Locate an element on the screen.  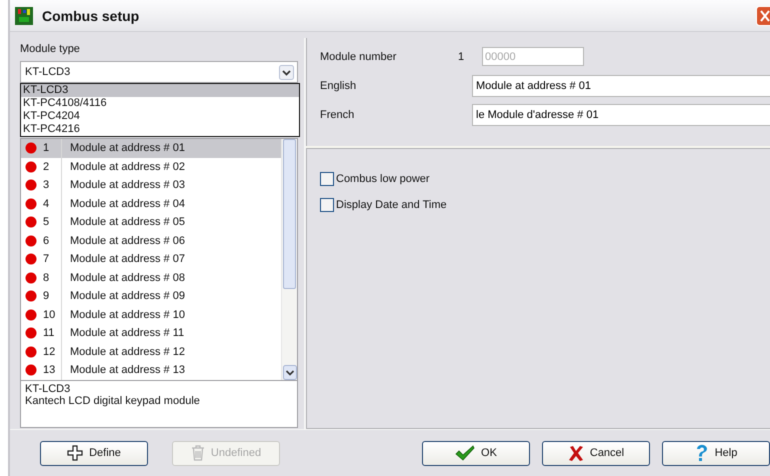
cancel-button: Cancel is located at coordinates (596, 453).